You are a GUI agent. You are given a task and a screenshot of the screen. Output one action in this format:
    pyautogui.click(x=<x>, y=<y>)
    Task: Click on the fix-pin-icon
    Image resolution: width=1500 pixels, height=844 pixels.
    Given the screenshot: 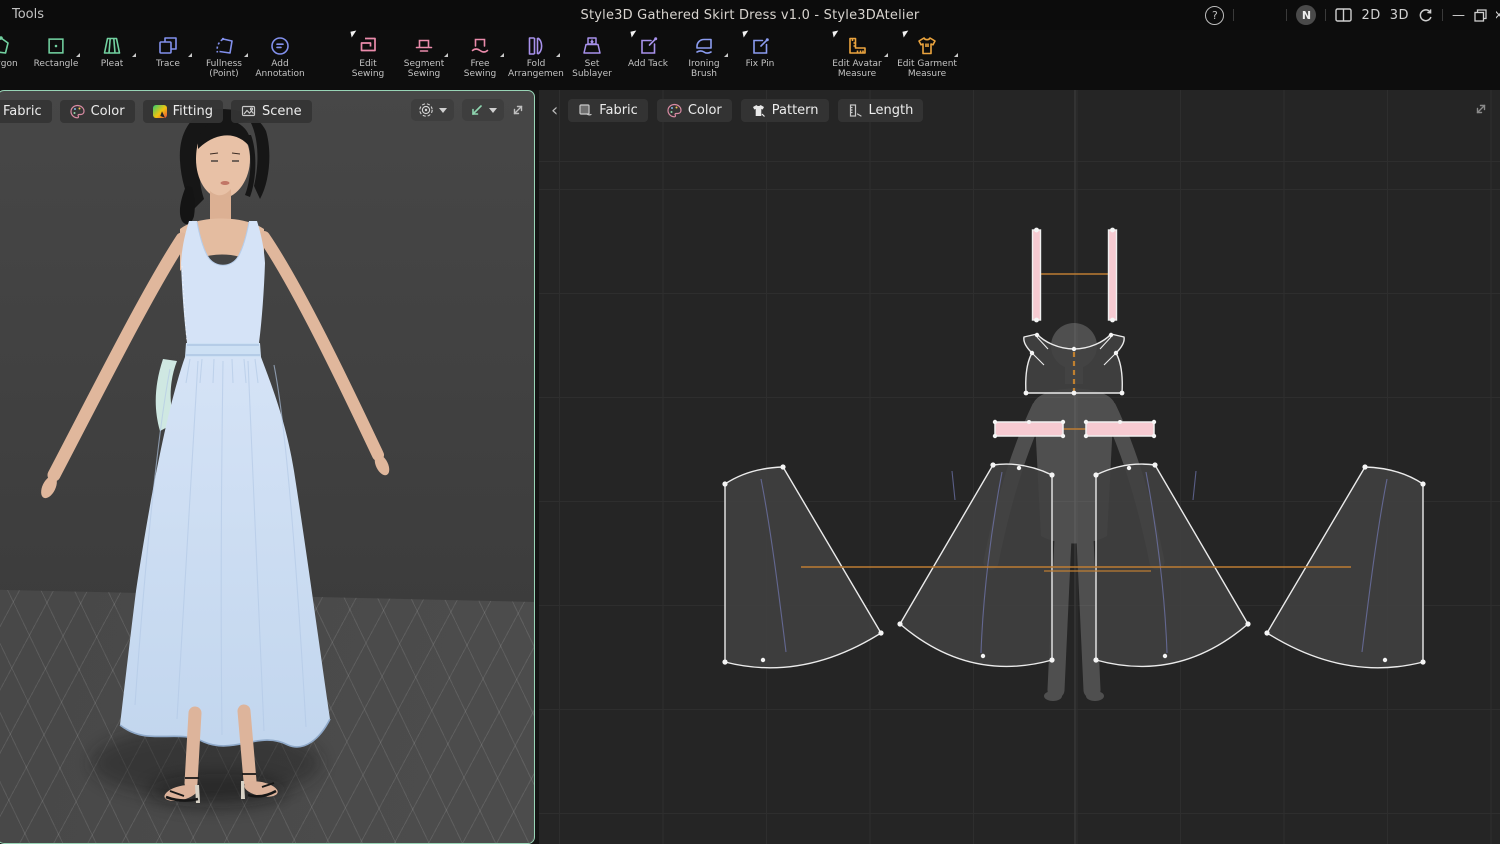 What is the action you would take?
    pyautogui.click(x=760, y=45)
    